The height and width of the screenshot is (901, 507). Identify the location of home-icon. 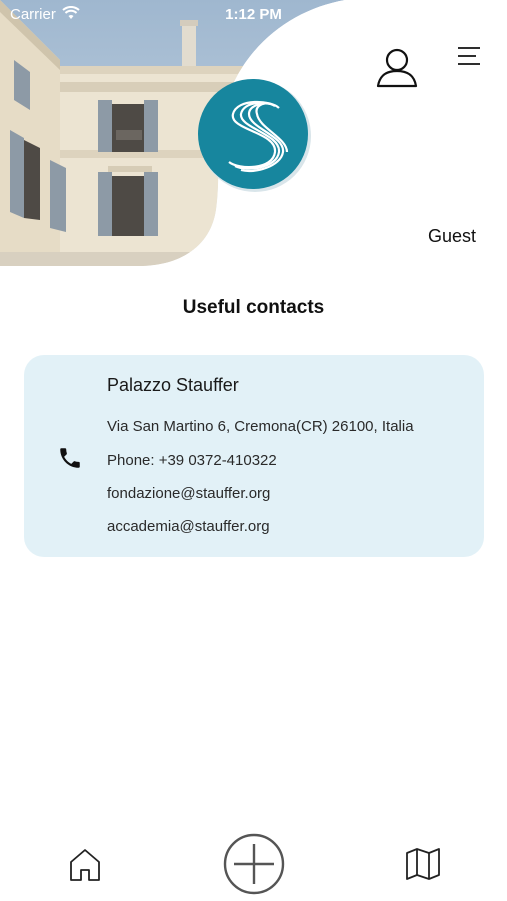
(85, 865).